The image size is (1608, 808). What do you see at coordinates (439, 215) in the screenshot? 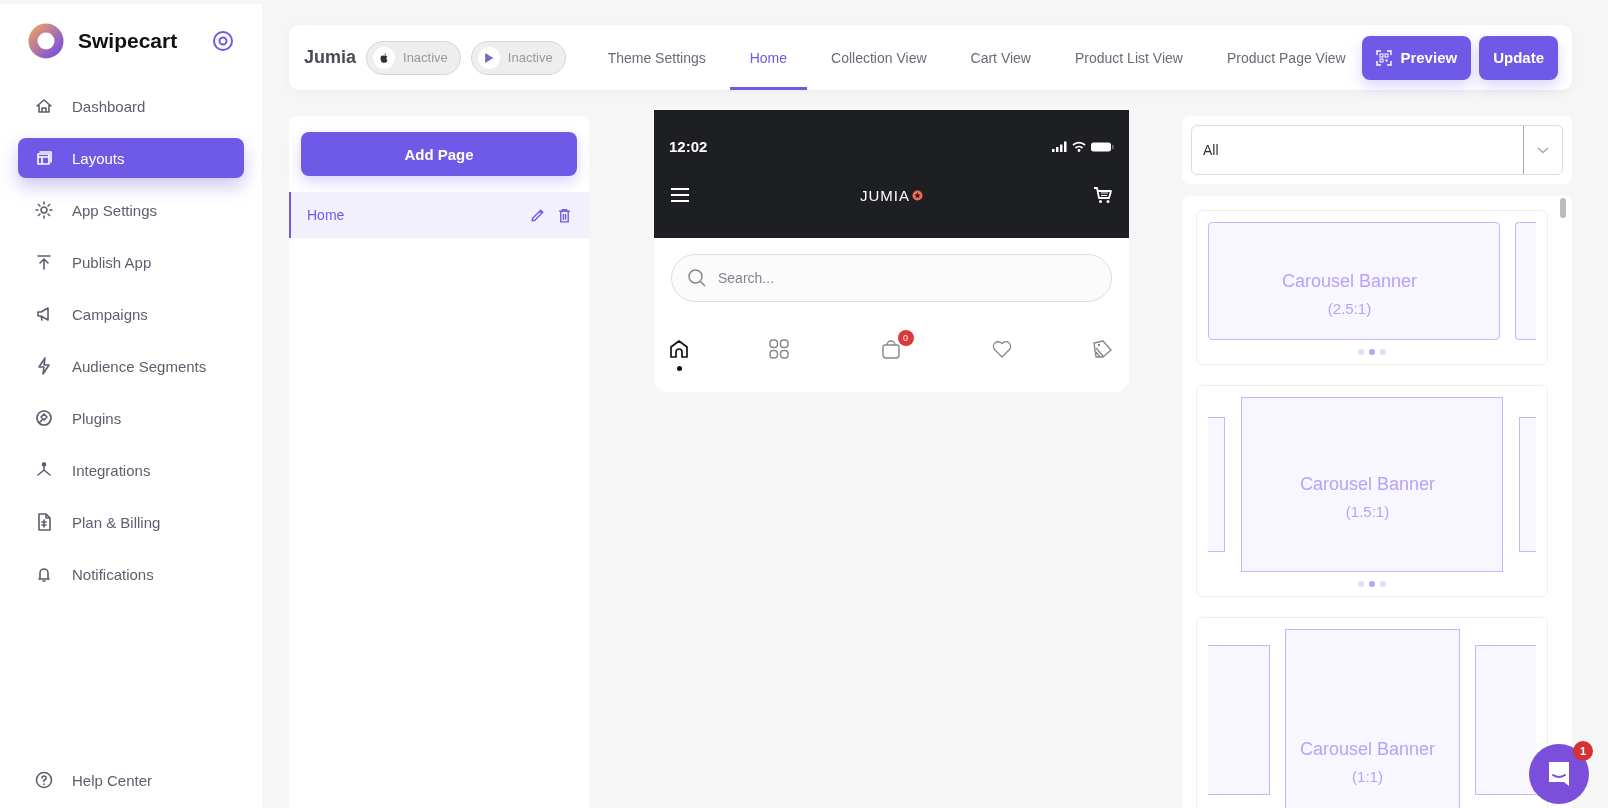
I see `page-list-item: Home` at bounding box center [439, 215].